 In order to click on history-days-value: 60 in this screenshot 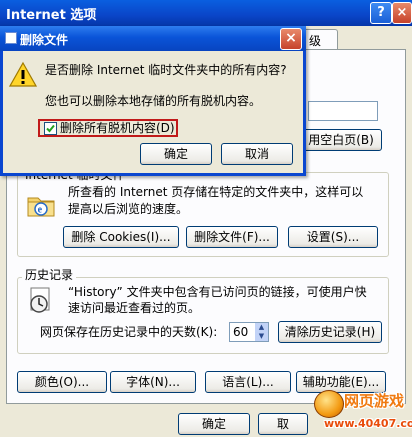, I will do `click(241, 332)`.